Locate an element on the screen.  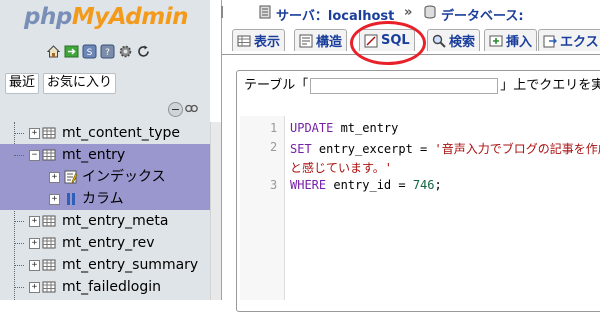
nav-tab-recent: 最近 is located at coordinates (22, 83).